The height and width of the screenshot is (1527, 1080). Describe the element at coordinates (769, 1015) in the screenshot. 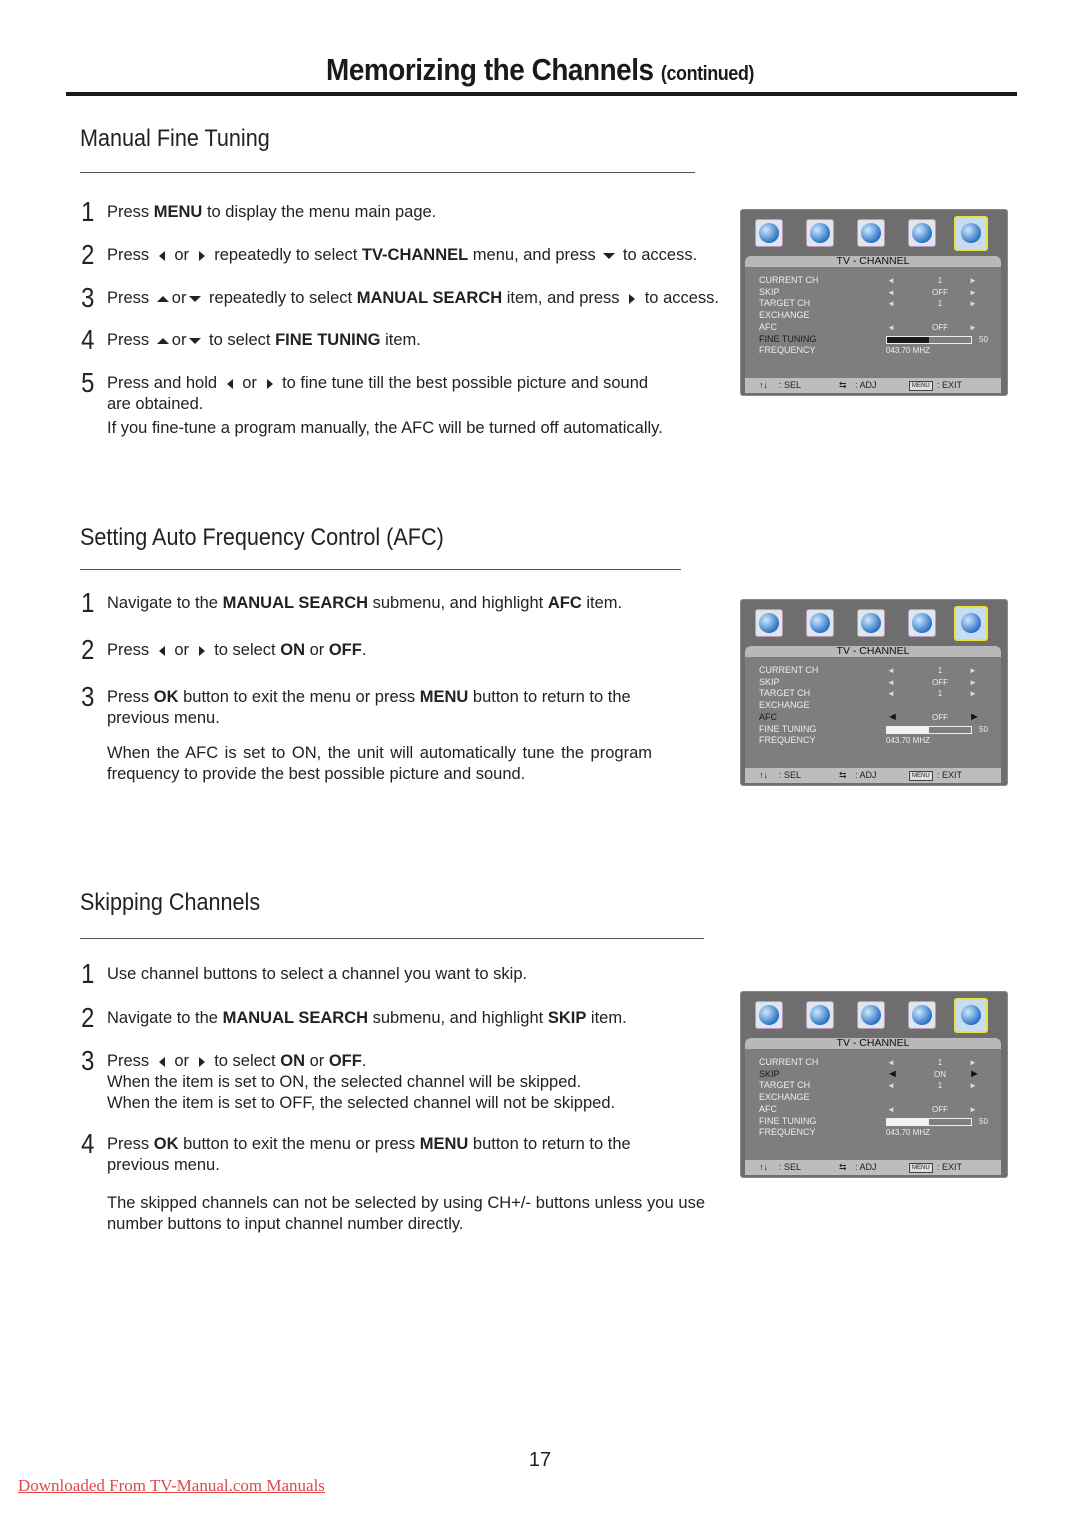

I see `picture-icon` at that location.